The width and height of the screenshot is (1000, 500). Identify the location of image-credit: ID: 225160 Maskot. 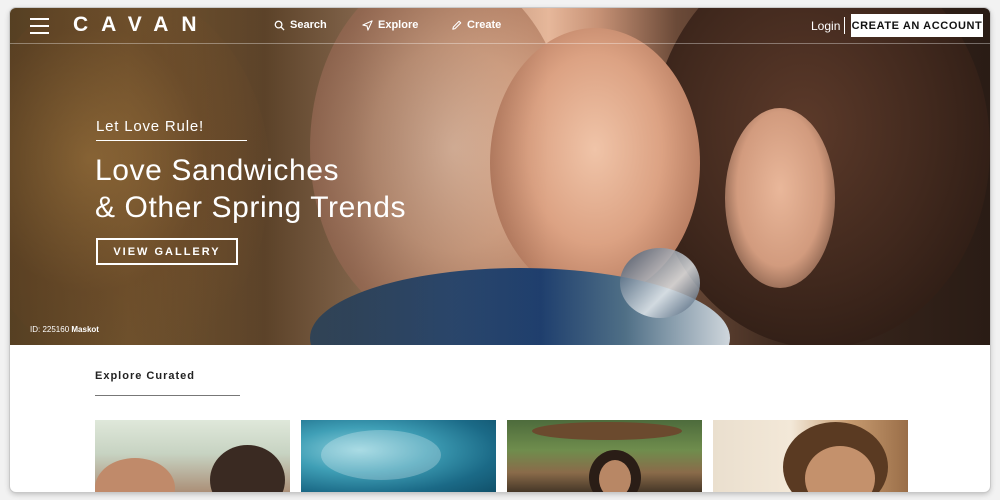
(64, 329).